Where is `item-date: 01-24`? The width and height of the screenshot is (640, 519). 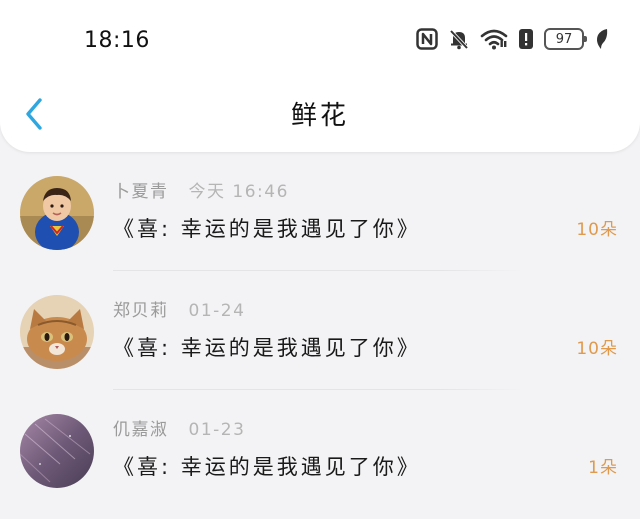
item-date: 01-24 is located at coordinates (217, 311).